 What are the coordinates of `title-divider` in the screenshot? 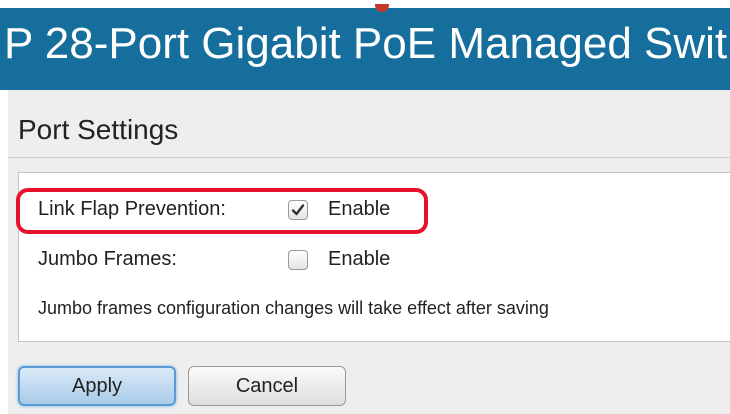 It's located at (369, 157).